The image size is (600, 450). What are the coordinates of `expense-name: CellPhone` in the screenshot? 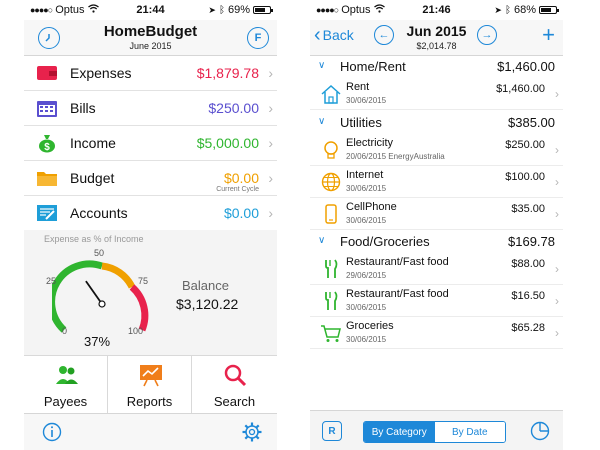 It's located at (371, 207).